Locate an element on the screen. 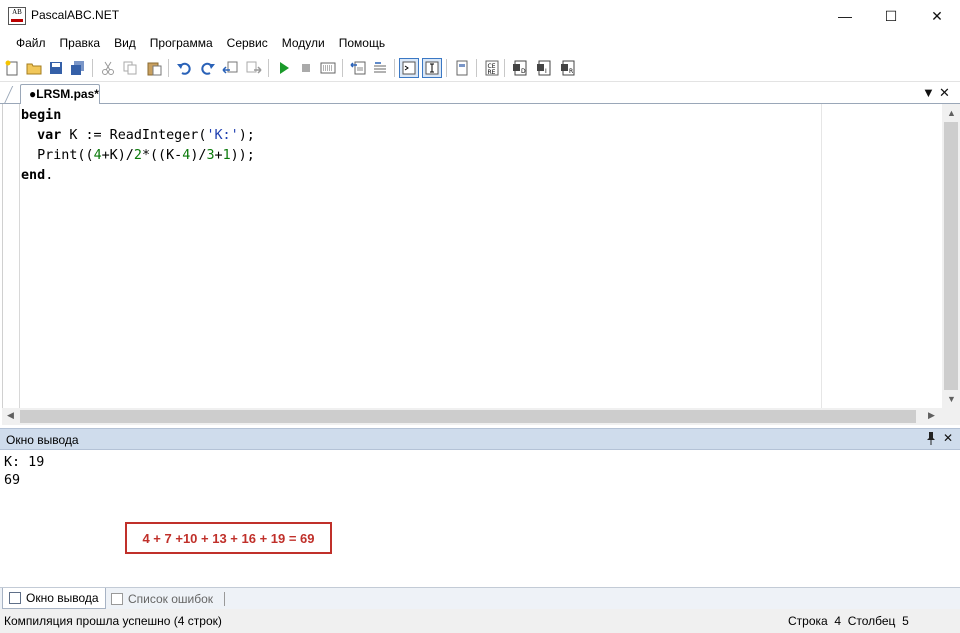 Image resolution: width=960 pixels, height=633 pixels. paste-icon is located at coordinates (154, 68).